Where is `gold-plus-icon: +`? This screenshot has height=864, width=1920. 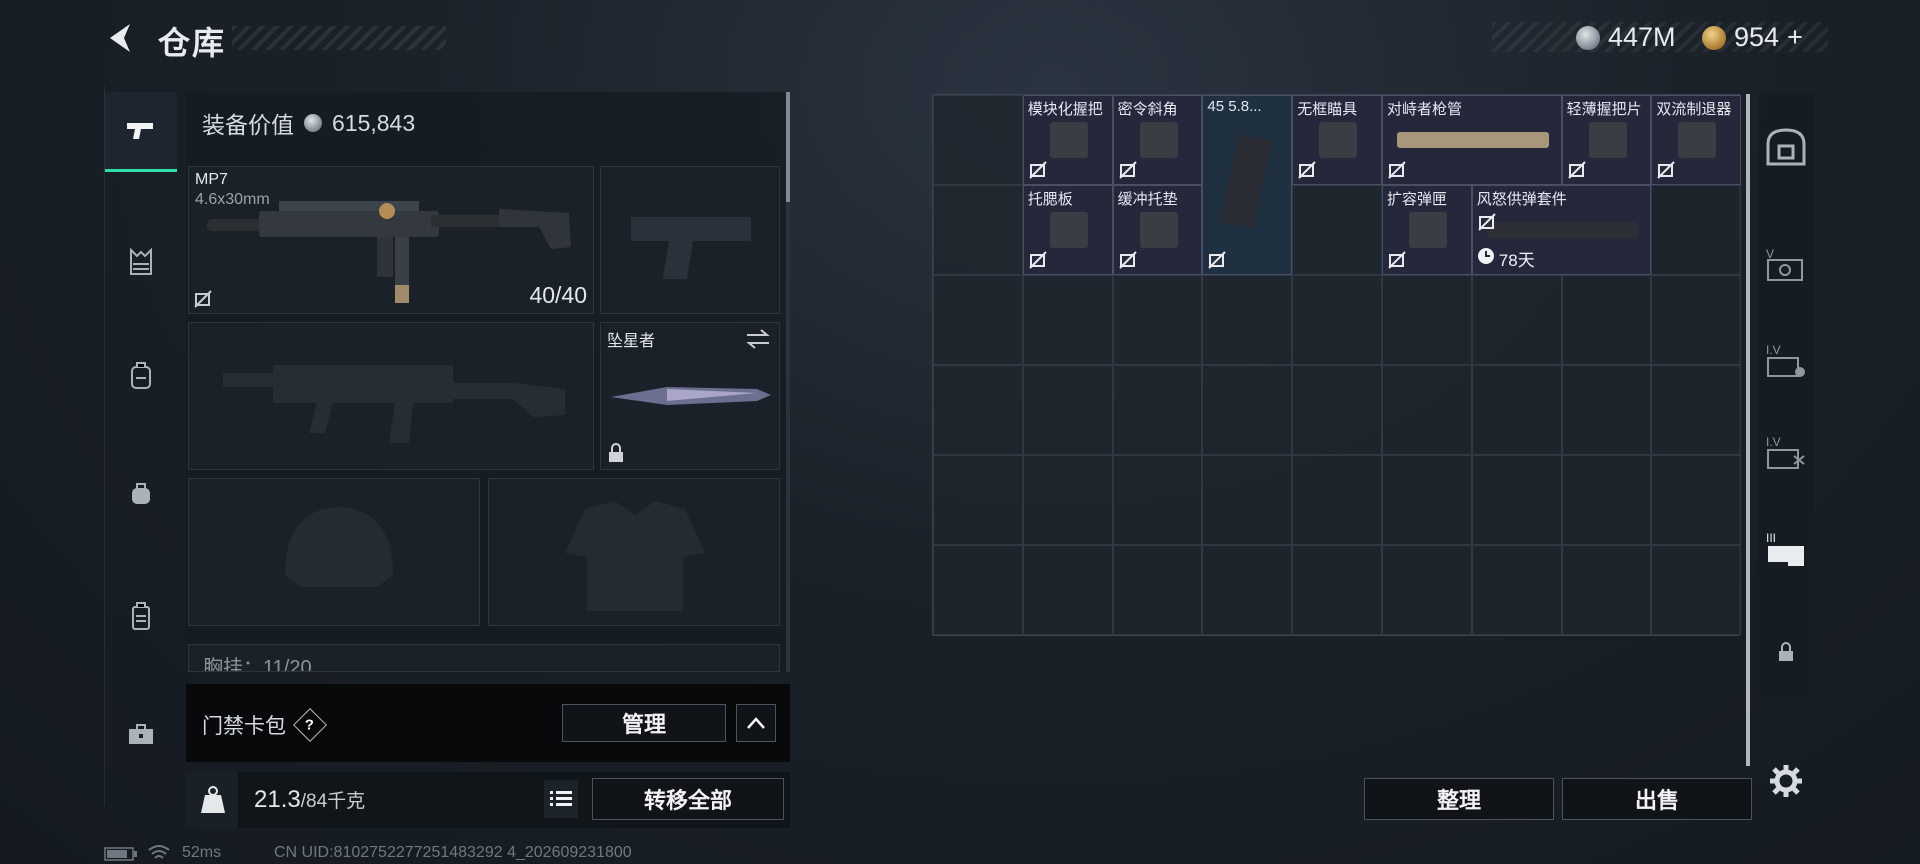 gold-plus-icon: + is located at coordinates (1795, 37).